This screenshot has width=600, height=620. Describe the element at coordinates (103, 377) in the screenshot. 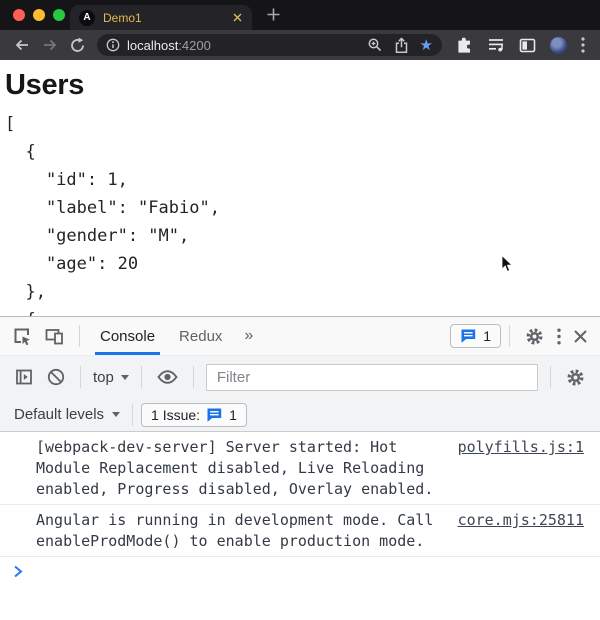

I see `context-label: top` at that location.